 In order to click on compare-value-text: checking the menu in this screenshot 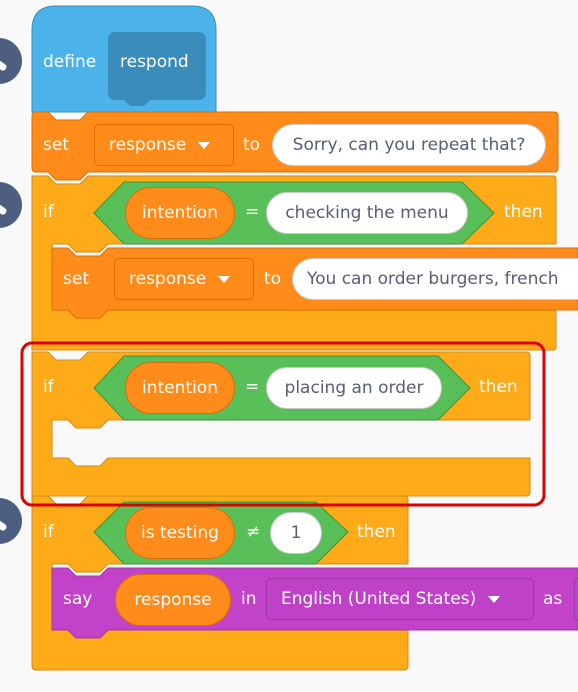, I will do `click(367, 213)`.